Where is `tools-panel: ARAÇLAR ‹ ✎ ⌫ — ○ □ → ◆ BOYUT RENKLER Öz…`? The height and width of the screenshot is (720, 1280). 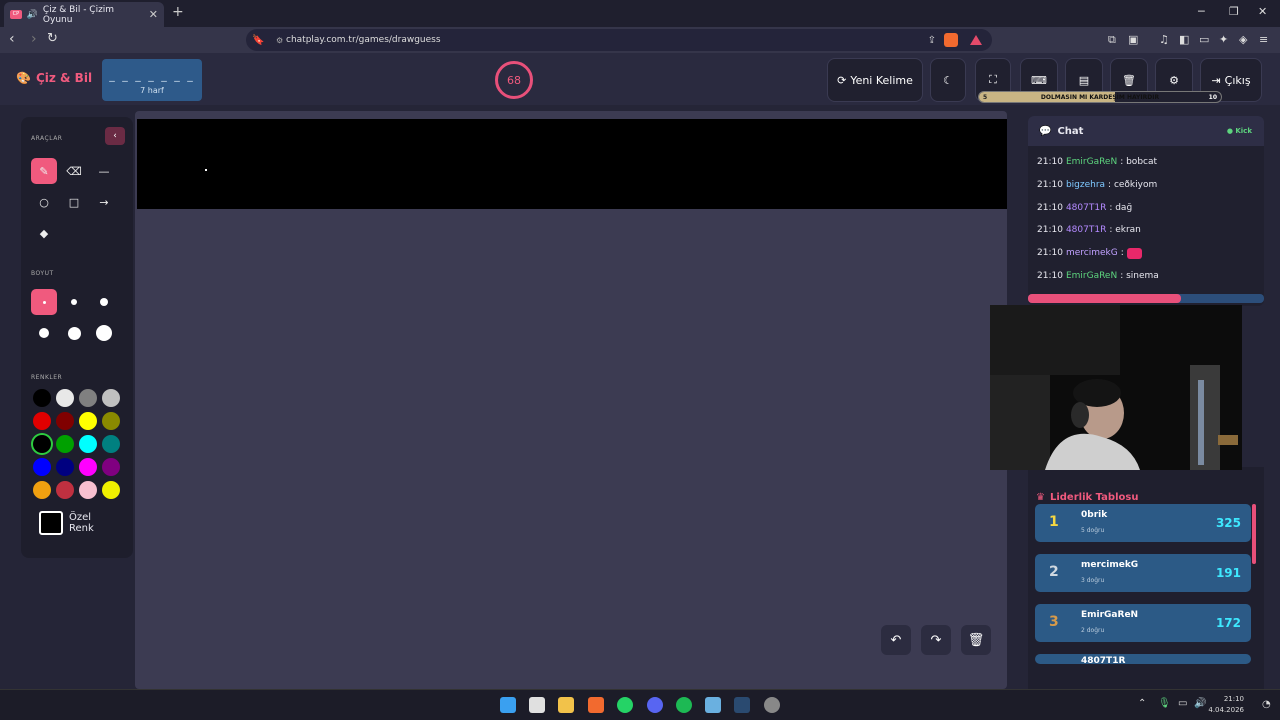 tools-panel: ARAÇLAR ‹ ✎ ⌫ — ○ □ → ◆ BOYUT RENKLER Öz… is located at coordinates (77, 337).